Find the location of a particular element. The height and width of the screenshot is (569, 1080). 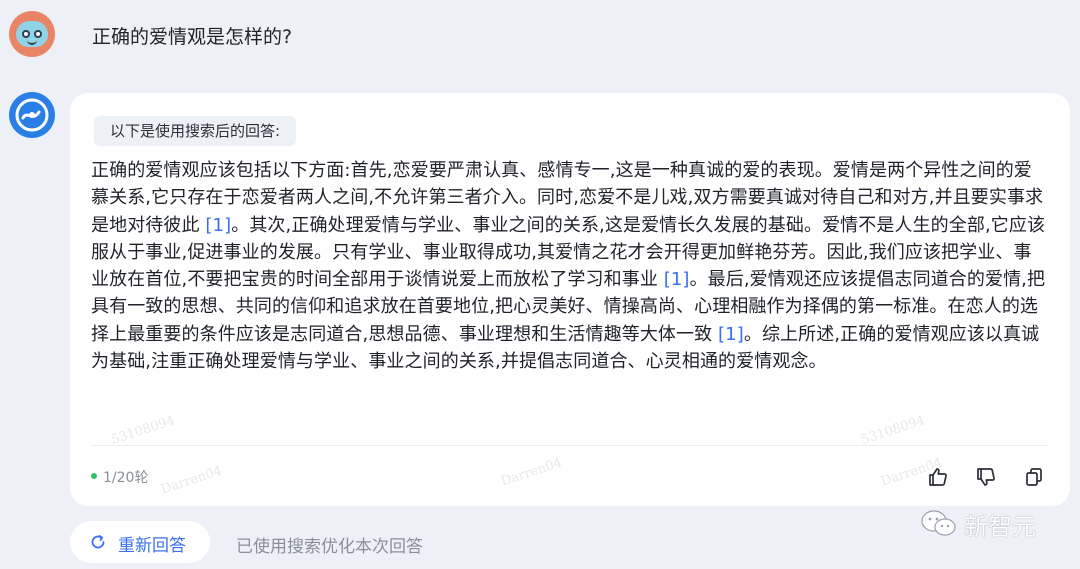

bot-logo-icon is located at coordinates (32, 115).